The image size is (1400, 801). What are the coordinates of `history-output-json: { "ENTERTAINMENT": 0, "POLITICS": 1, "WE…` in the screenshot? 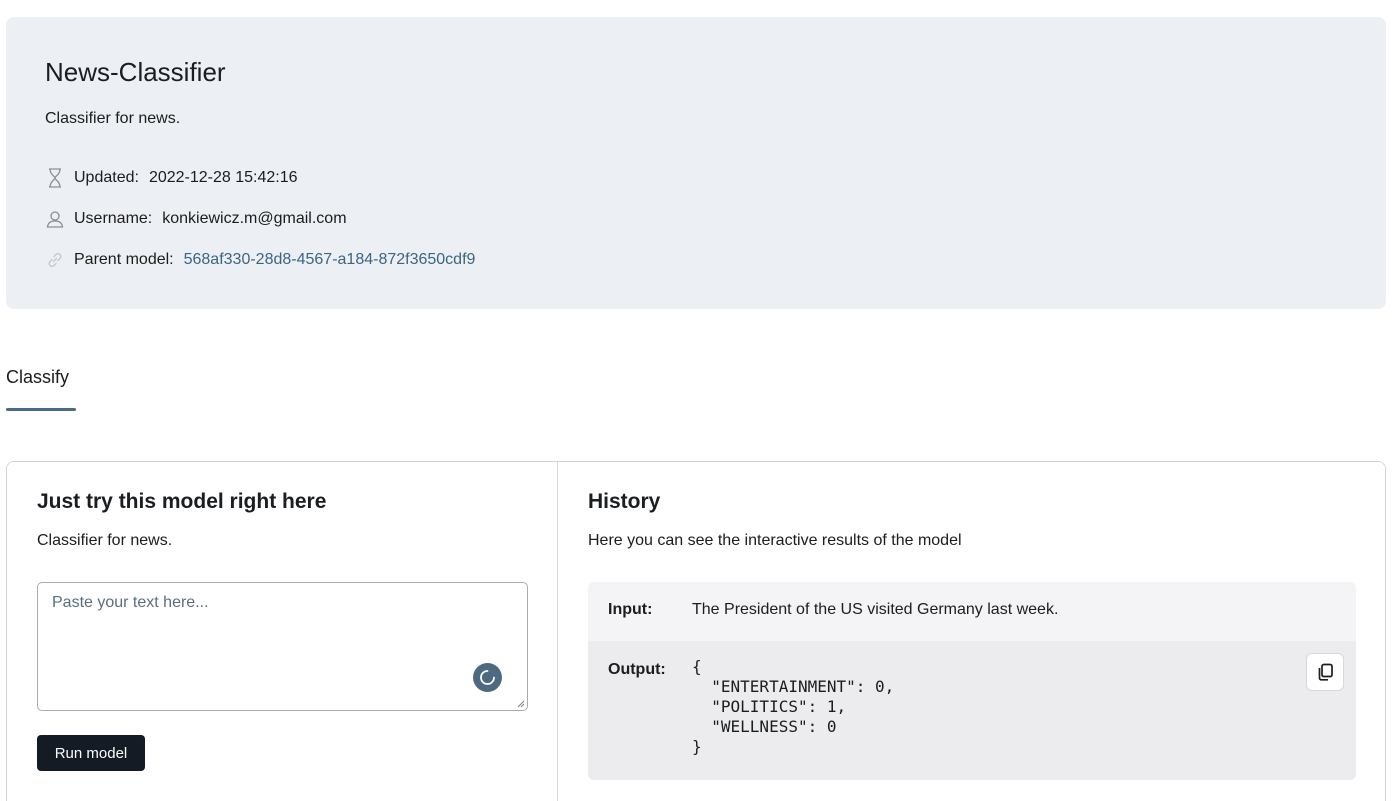 It's located at (793, 706).